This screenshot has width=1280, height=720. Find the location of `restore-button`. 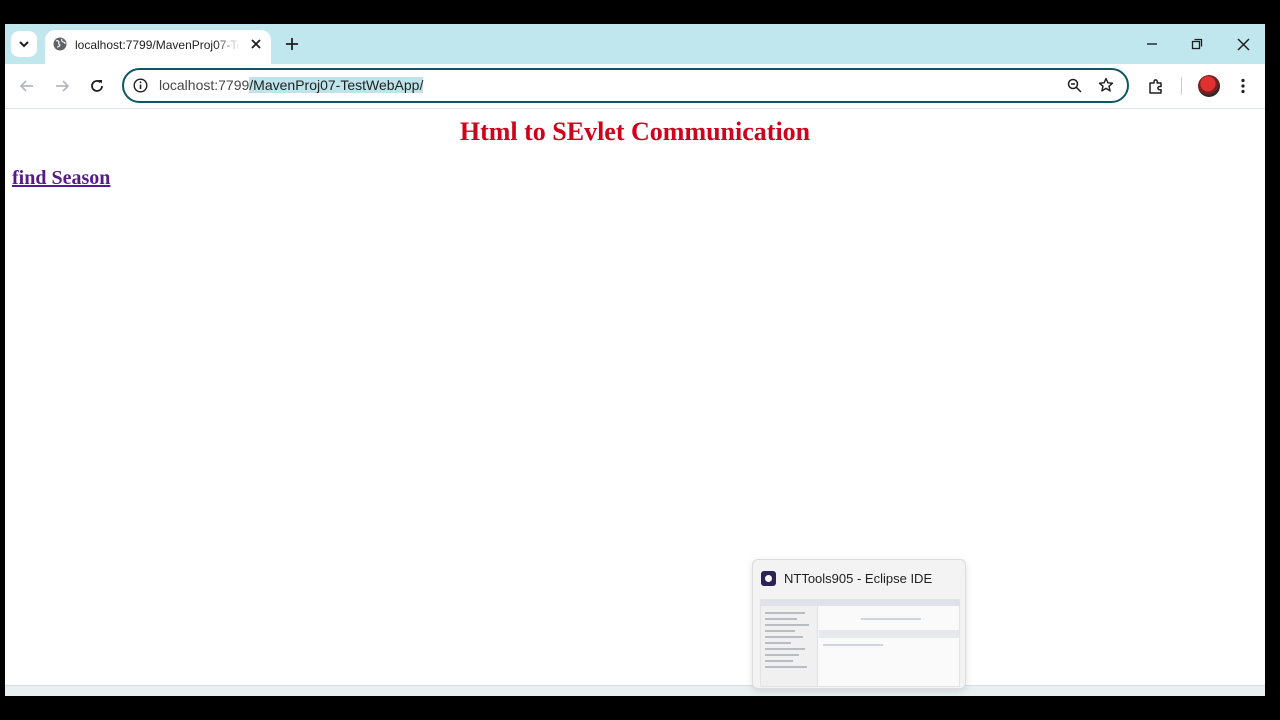

restore-button is located at coordinates (1197, 44).